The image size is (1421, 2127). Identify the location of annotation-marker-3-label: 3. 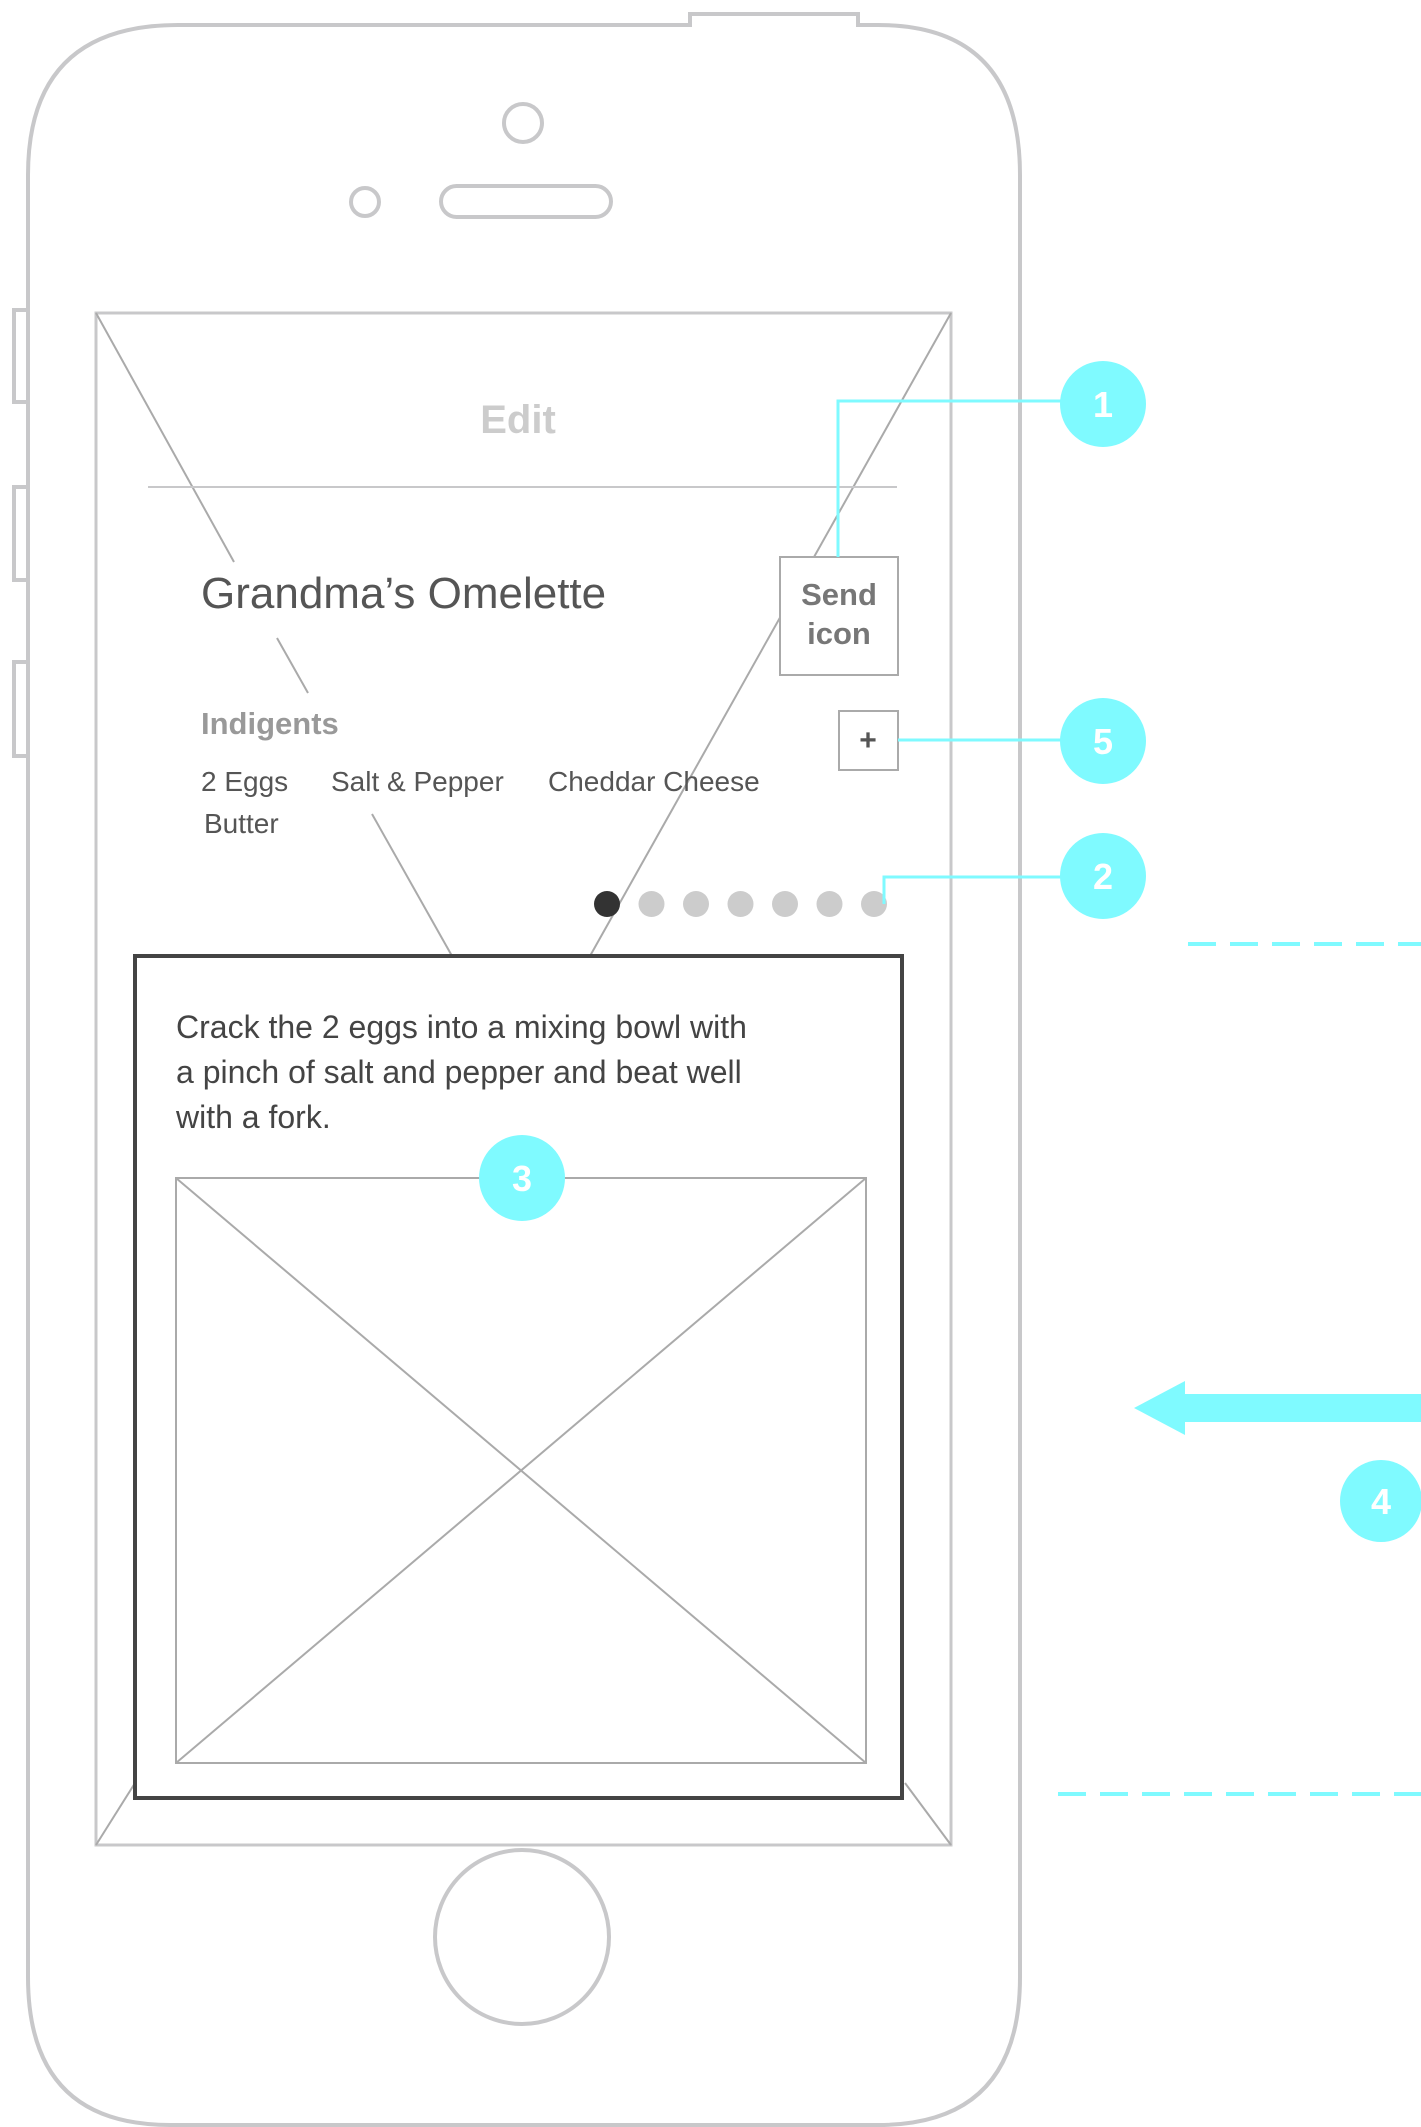
(522, 1178).